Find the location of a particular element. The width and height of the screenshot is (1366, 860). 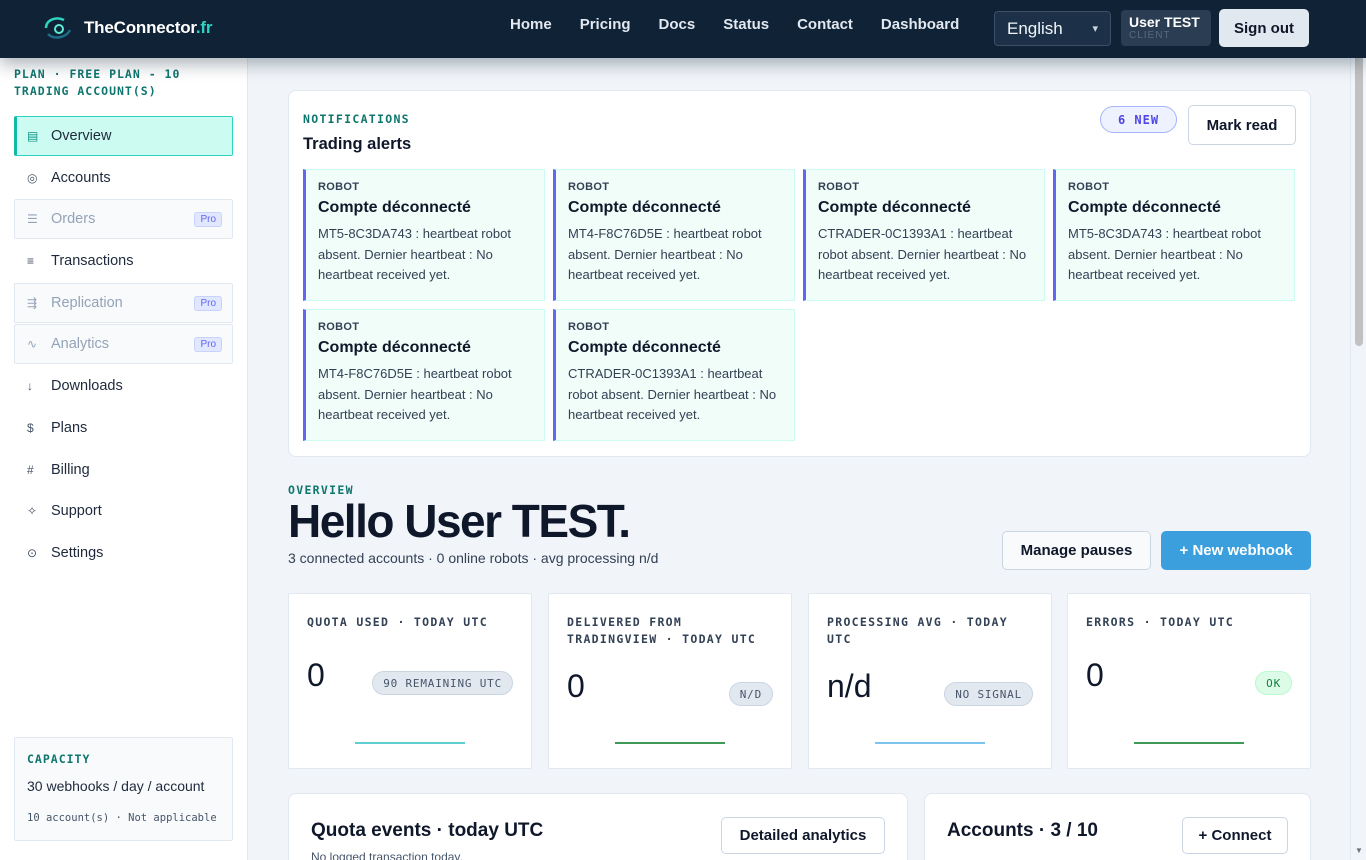

support-icon: ✧ is located at coordinates (32, 511).